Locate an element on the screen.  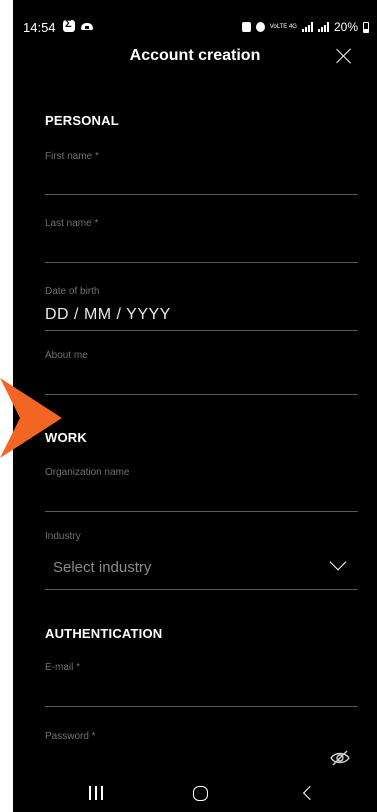
password-input is located at coordinates (180, 757).